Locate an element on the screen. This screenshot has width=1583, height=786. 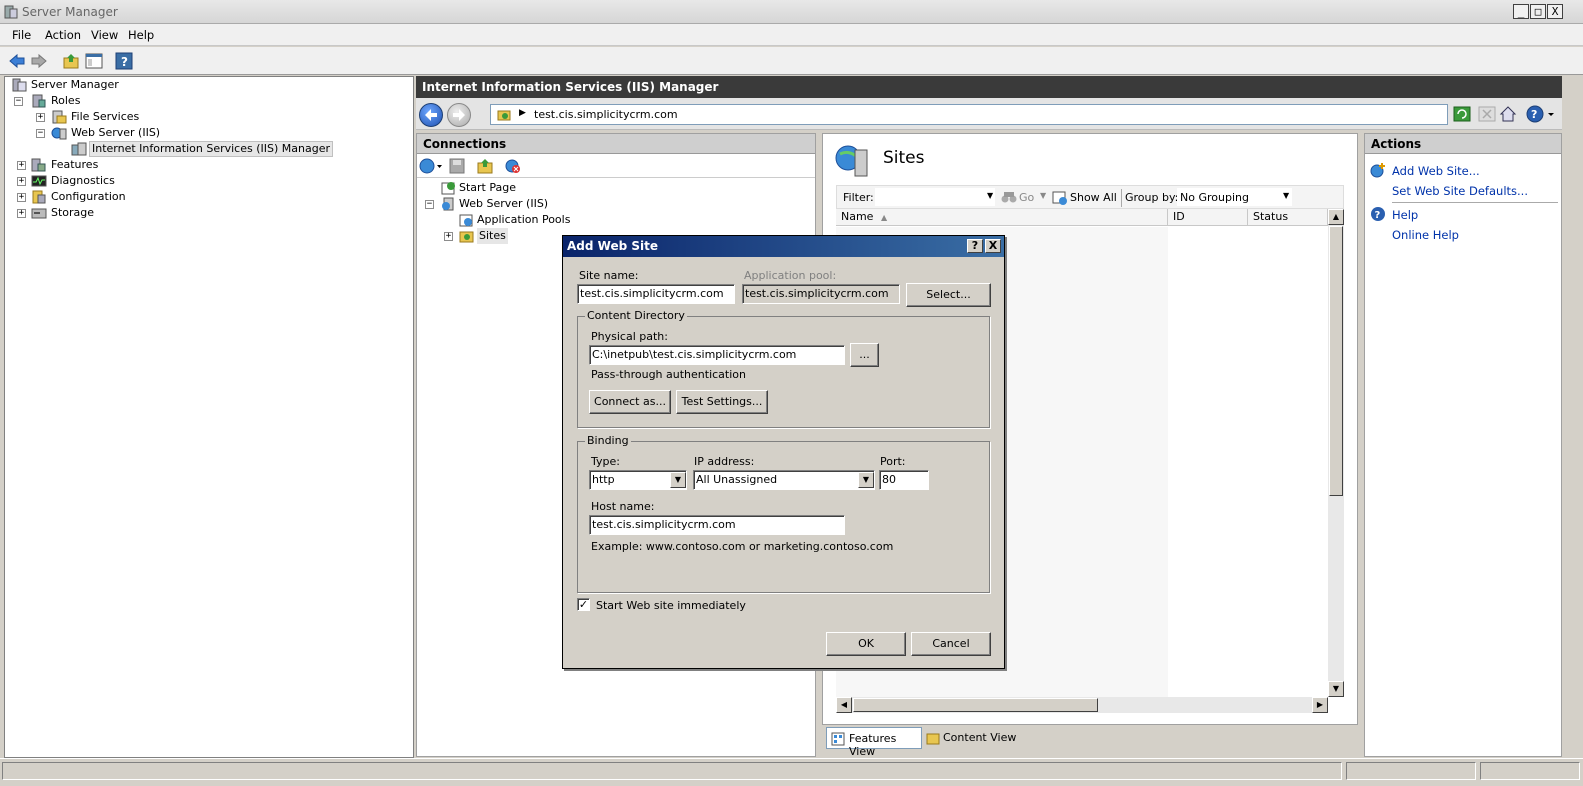
server-manager-icon is located at coordinates (11, 12).